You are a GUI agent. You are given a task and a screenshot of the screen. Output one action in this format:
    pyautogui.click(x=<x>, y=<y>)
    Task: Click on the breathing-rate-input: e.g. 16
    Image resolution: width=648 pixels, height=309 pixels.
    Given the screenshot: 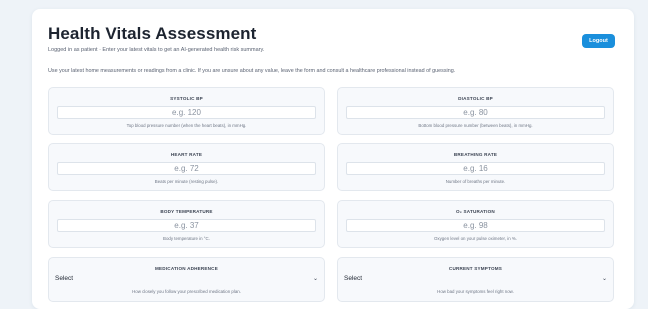 What is the action you would take?
    pyautogui.click(x=475, y=168)
    